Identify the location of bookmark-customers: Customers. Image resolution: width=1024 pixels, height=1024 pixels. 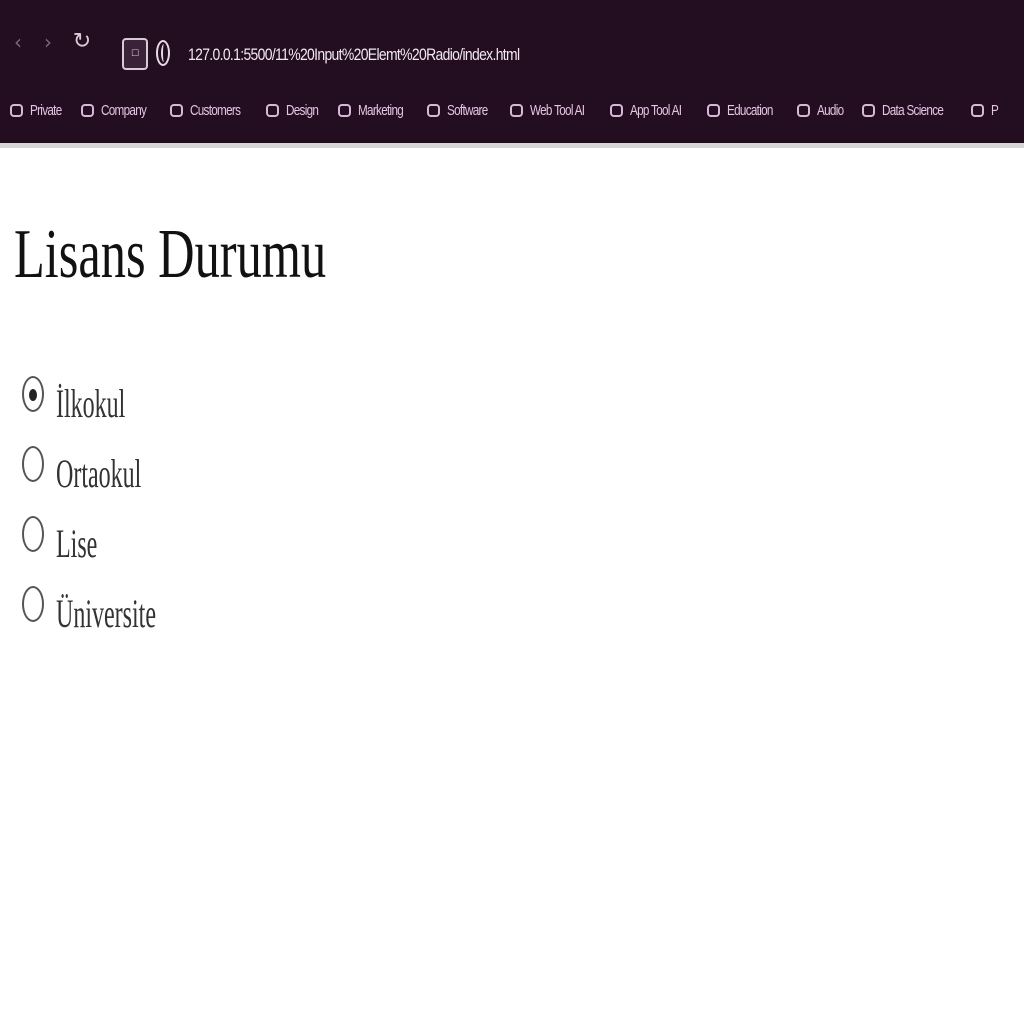
(212, 110).